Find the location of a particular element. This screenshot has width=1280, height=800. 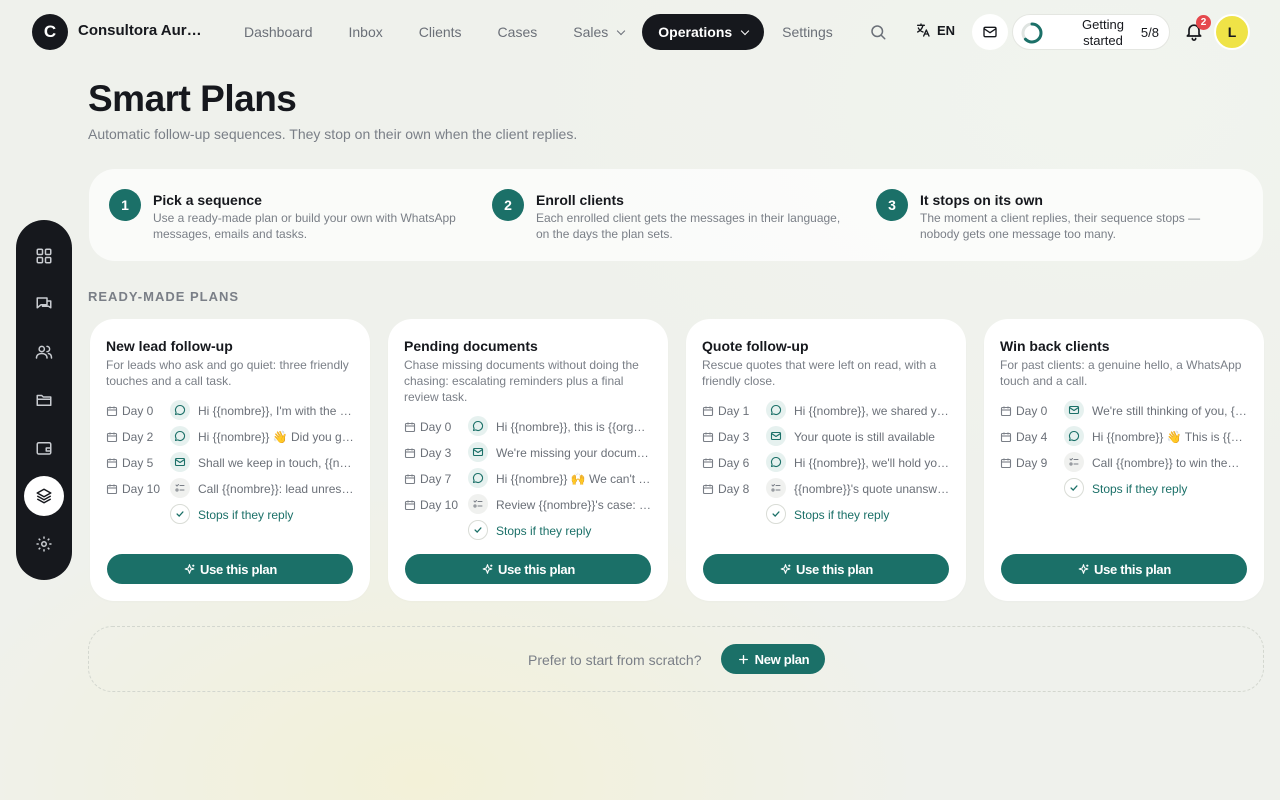

nav-label: Dashboard is located at coordinates (278, 32).